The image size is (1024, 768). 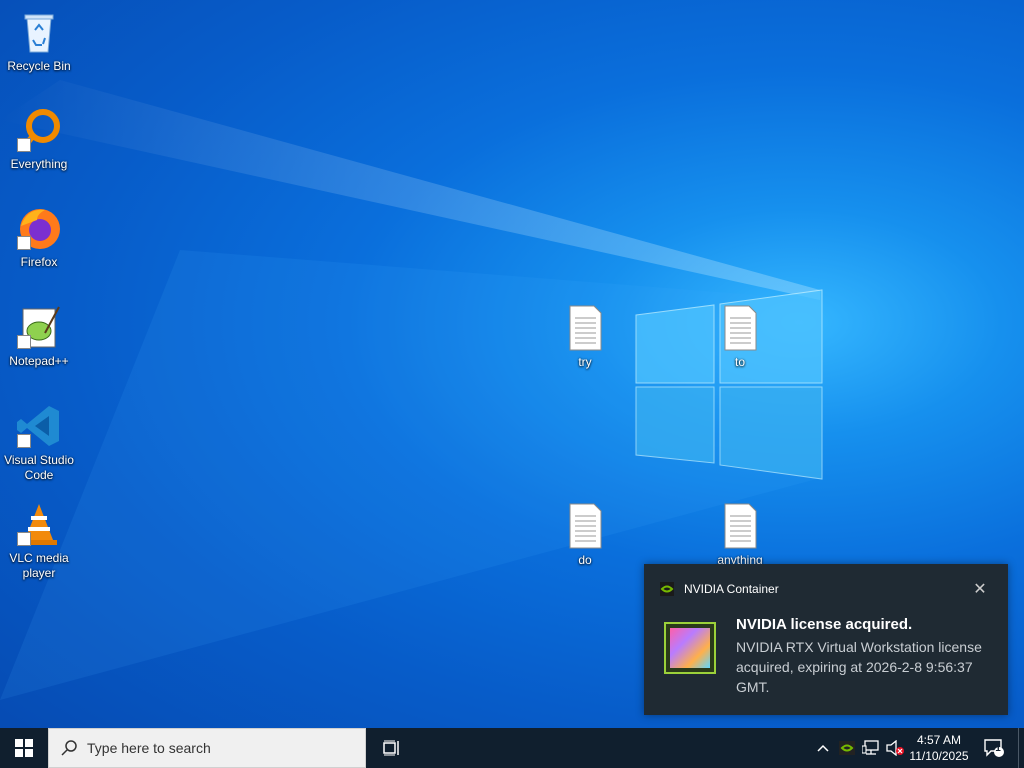 What do you see at coordinates (1021, 748) in the screenshot?
I see `show-desktop-button` at bounding box center [1021, 748].